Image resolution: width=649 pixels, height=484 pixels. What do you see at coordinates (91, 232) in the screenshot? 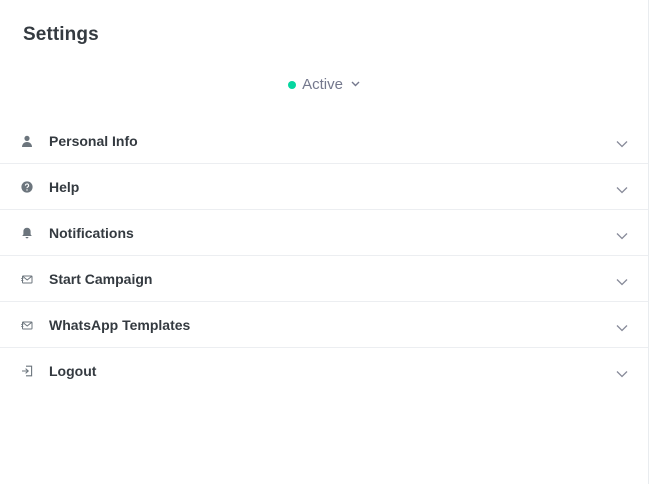
I see `menu-item-label: Notifications` at bounding box center [91, 232].